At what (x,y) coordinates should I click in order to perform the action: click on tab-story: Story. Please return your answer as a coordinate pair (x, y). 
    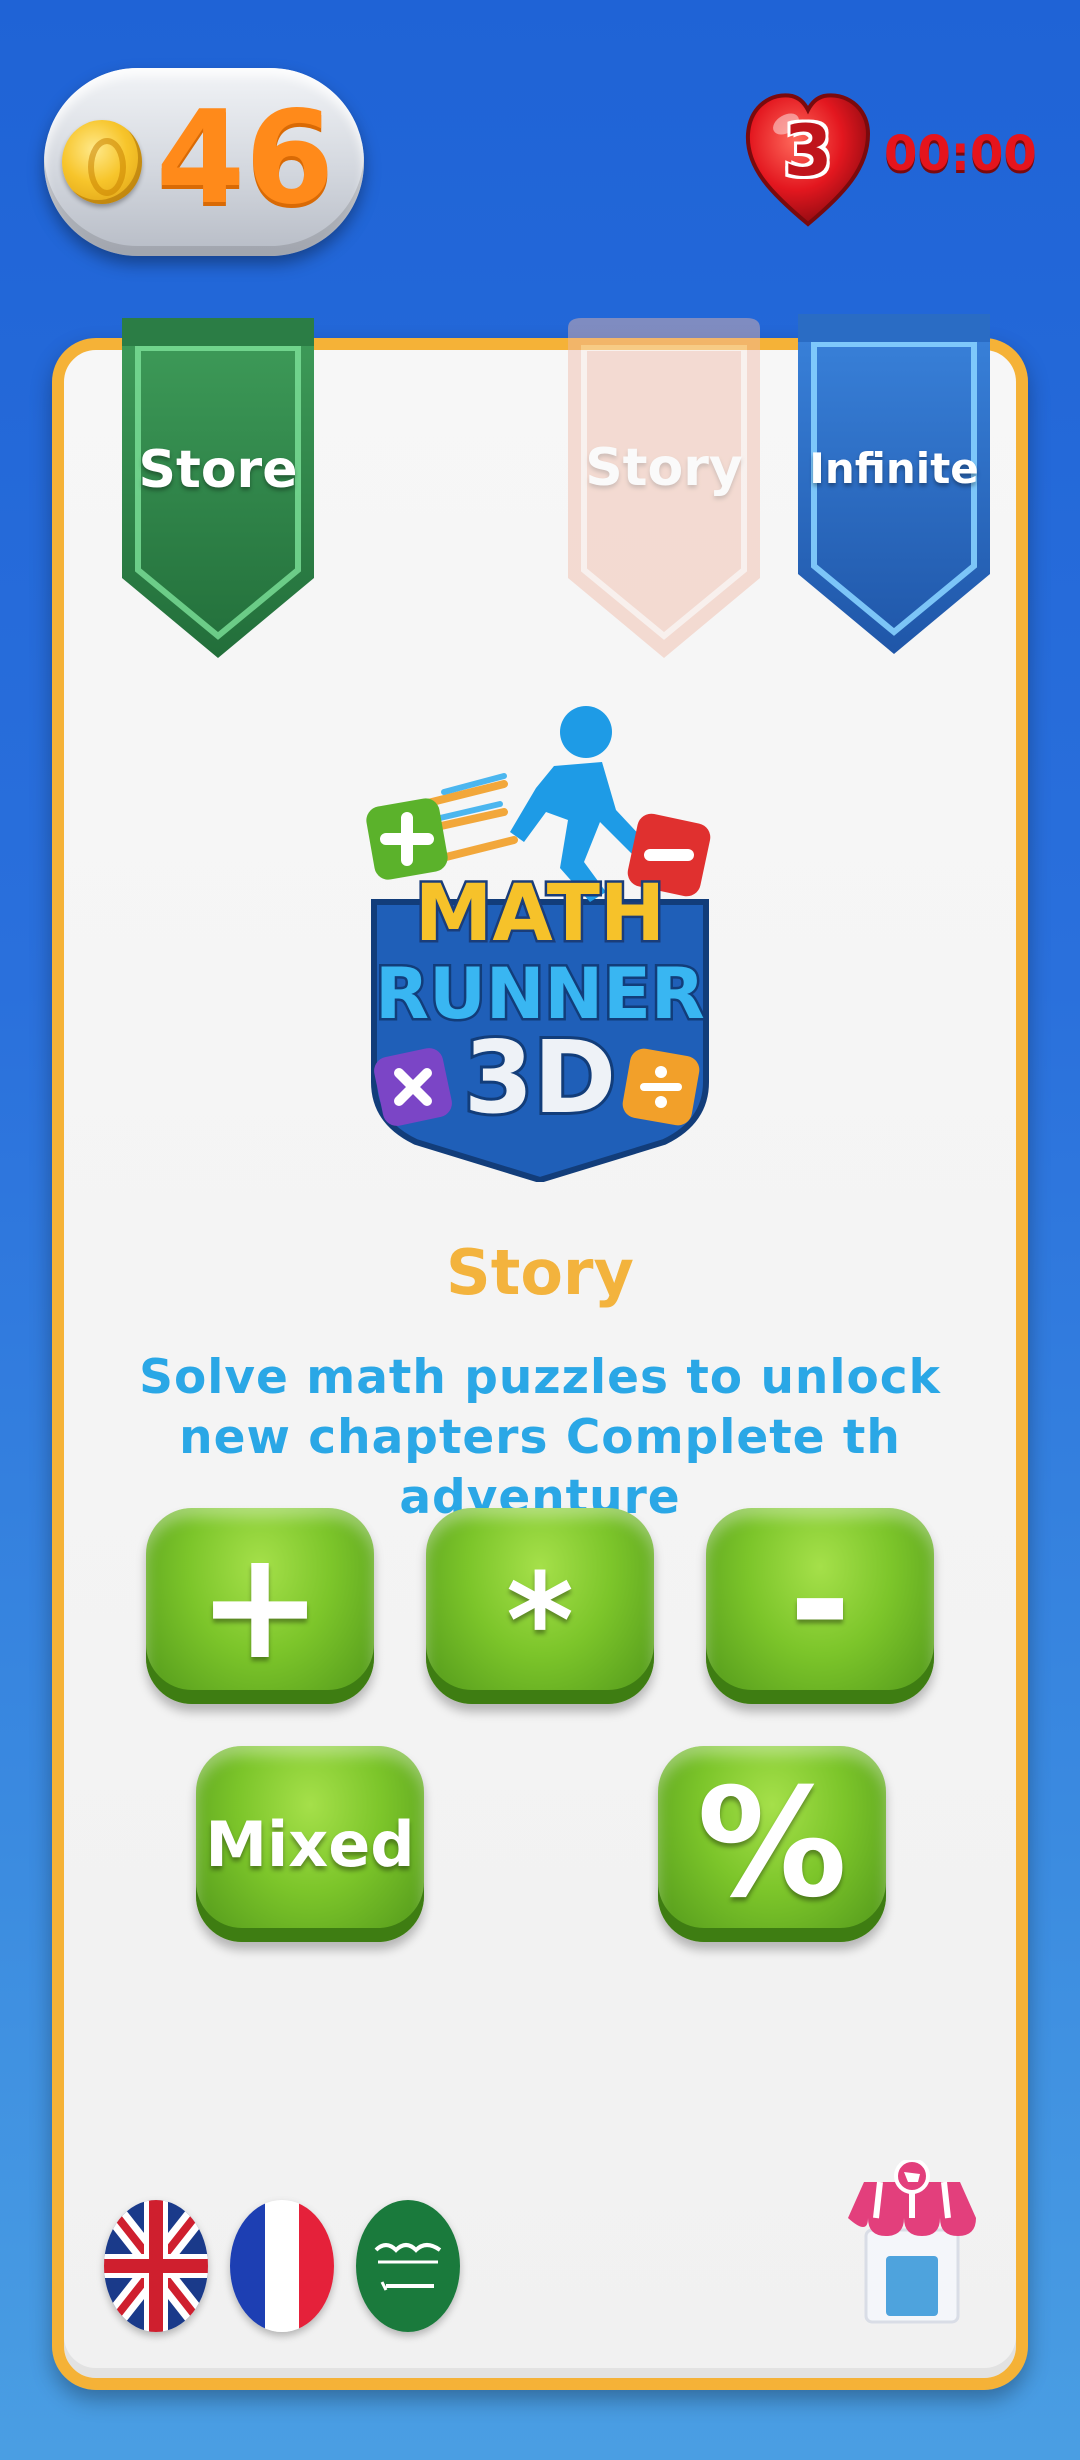
    Looking at the image, I should click on (664, 493).